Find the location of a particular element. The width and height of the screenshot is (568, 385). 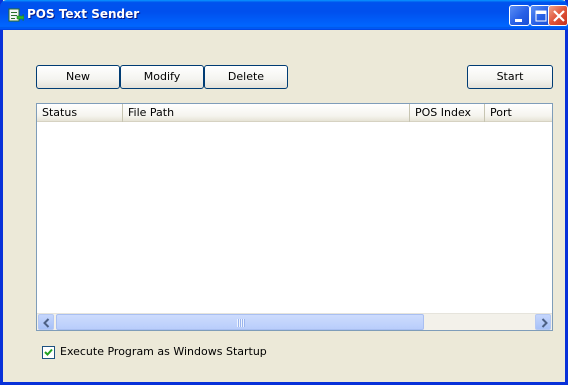

checkmark-icon is located at coordinates (48, 352).